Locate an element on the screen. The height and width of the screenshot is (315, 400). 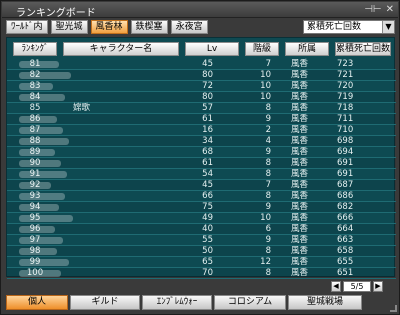
header-death-count: 累積死亡回数 is located at coordinates (363, 49).